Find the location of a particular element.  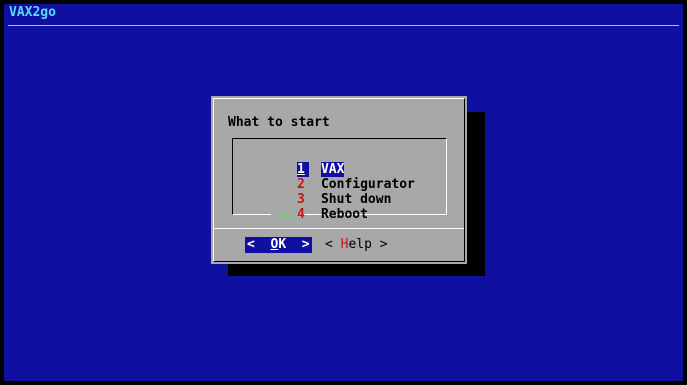

menu-item-tag: 4 is located at coordinates (300, 214).